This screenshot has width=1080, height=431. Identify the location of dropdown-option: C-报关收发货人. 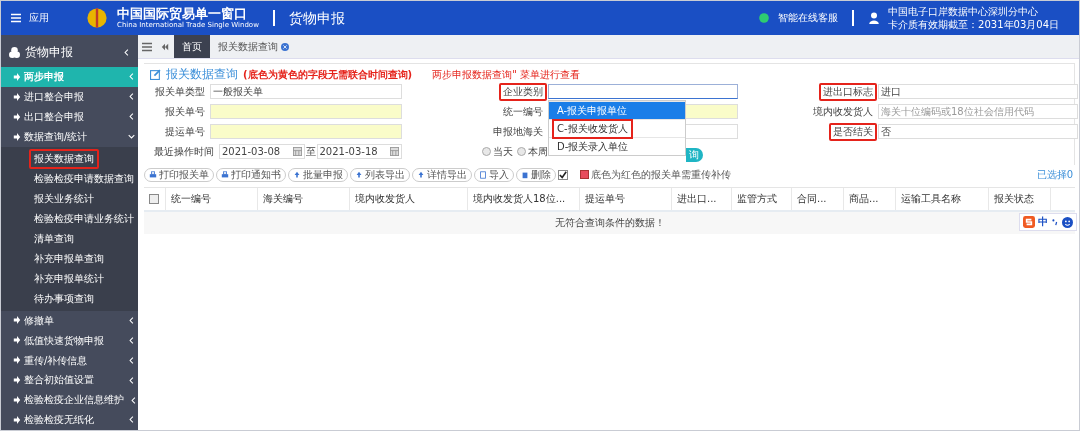
(617, 128).